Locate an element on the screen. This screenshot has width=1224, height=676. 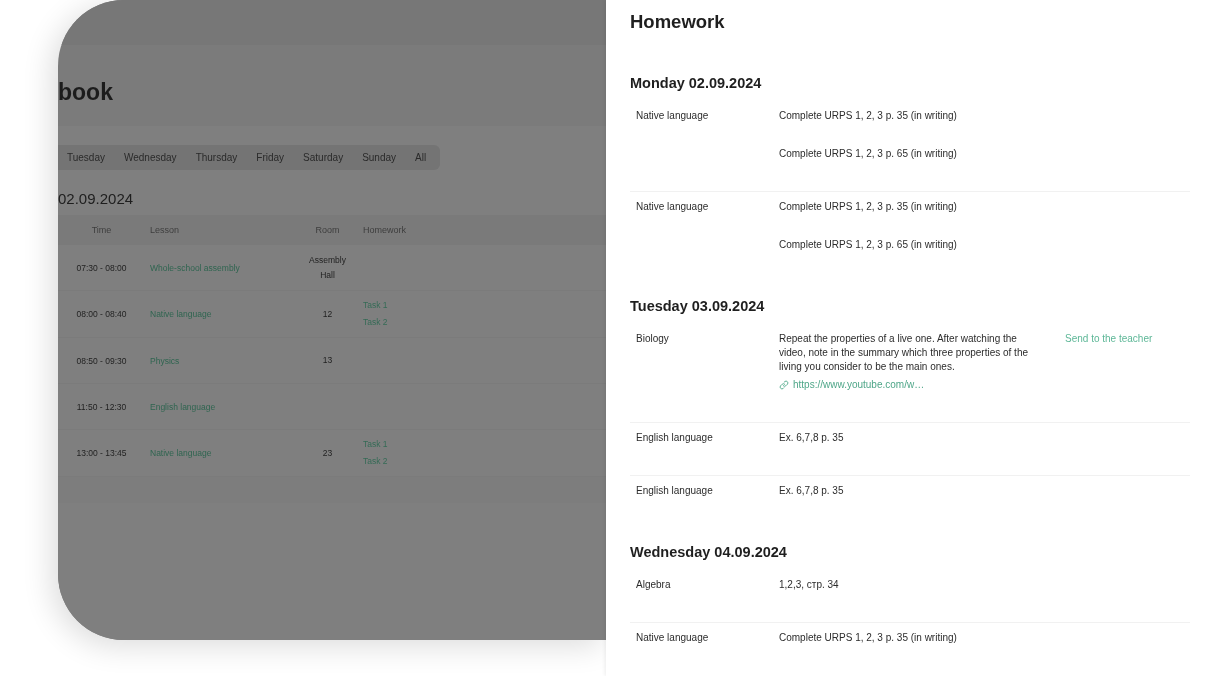
room-cell-text: Assembly Hall is located at coordinates (327, 267).